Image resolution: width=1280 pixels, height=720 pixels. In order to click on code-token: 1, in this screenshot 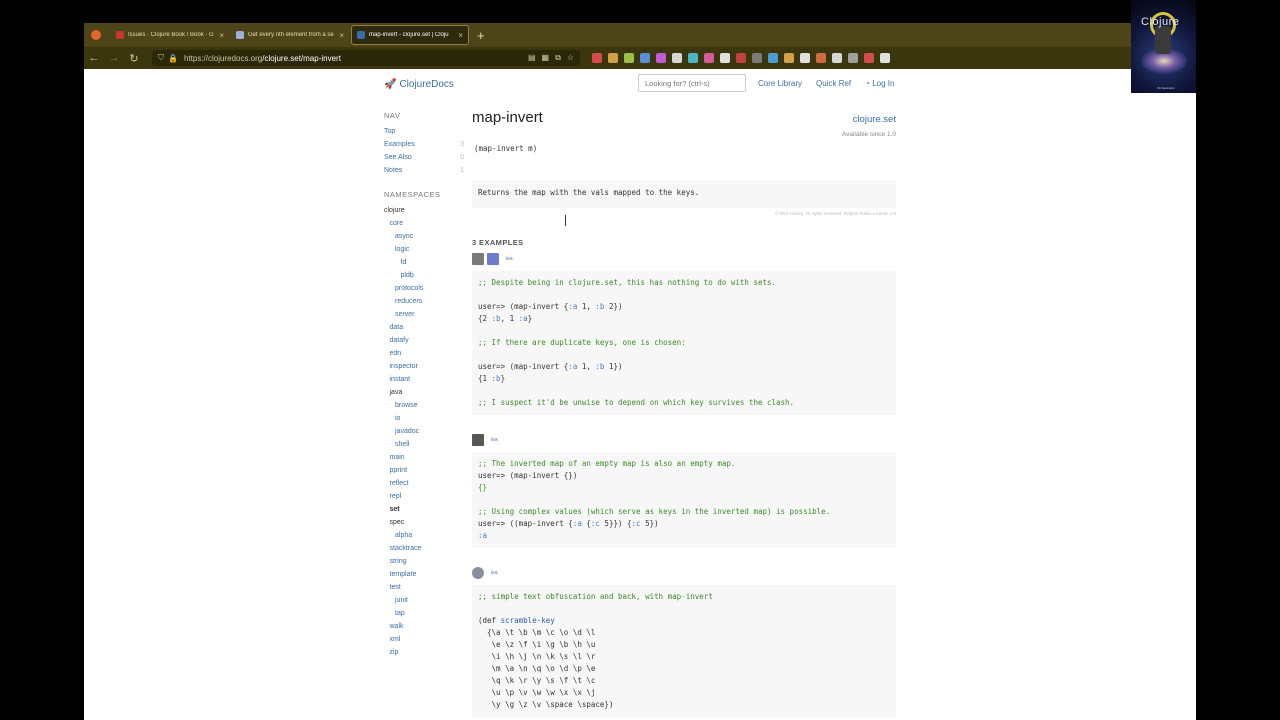, I will do `click(586, 366)`.